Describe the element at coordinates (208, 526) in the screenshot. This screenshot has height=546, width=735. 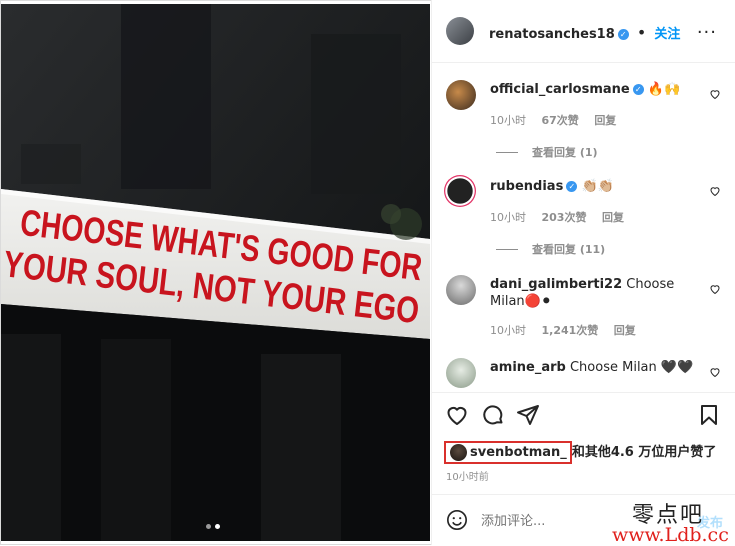
I see `carousel-dot` at that location.